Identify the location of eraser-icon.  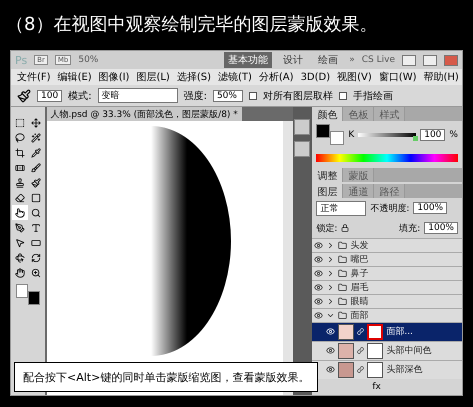
(19, 197).